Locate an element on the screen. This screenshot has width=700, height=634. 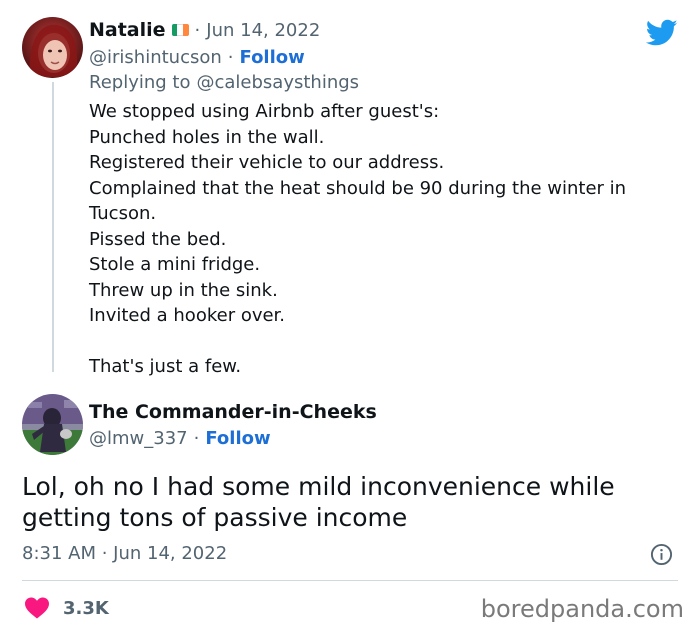
replying-to-row: Replying to @calebsaysthings is located at coordinates (224, 82).